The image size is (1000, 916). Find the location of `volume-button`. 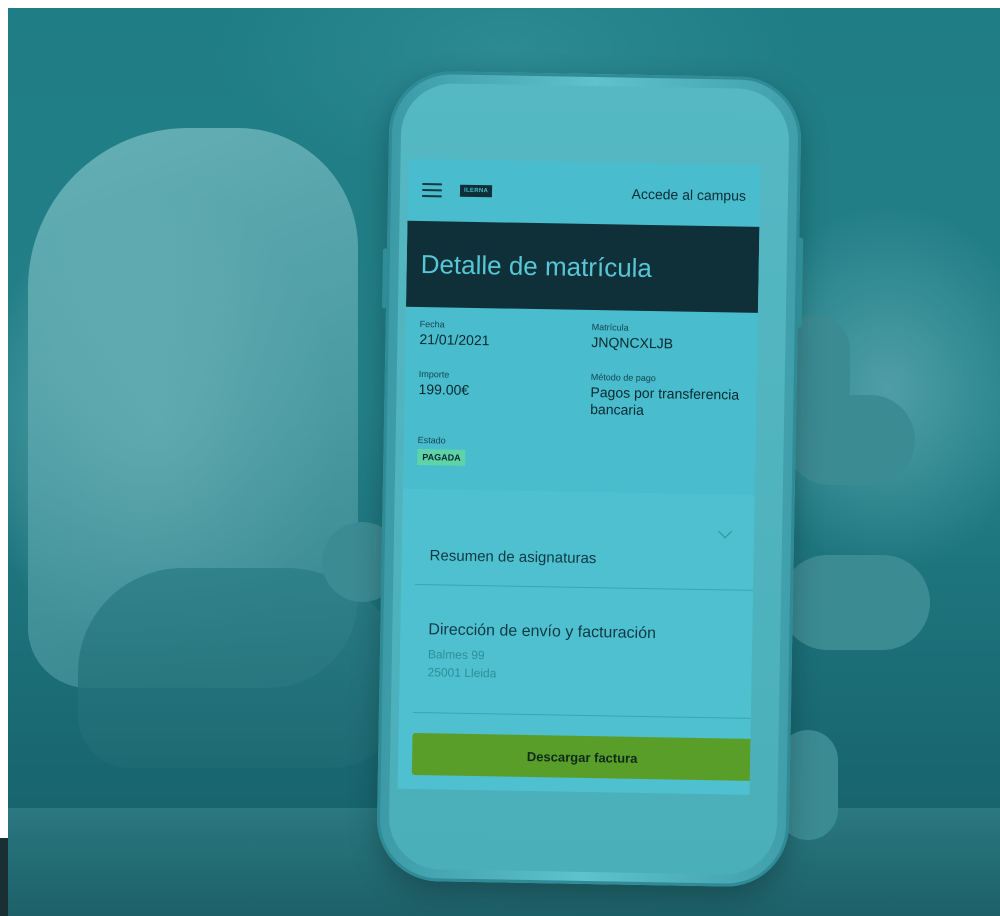

volume-button is located at coordinates (384, 278).